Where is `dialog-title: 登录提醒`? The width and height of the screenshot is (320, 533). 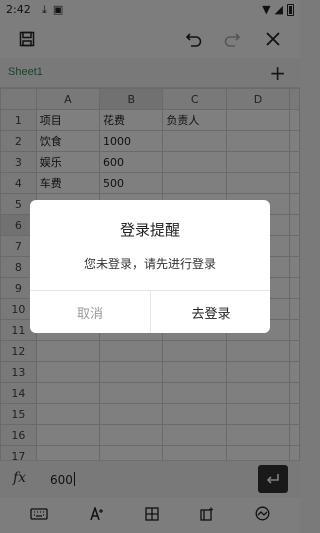
dialog-title: 登录提醒 is located at coordinates (149, 230).